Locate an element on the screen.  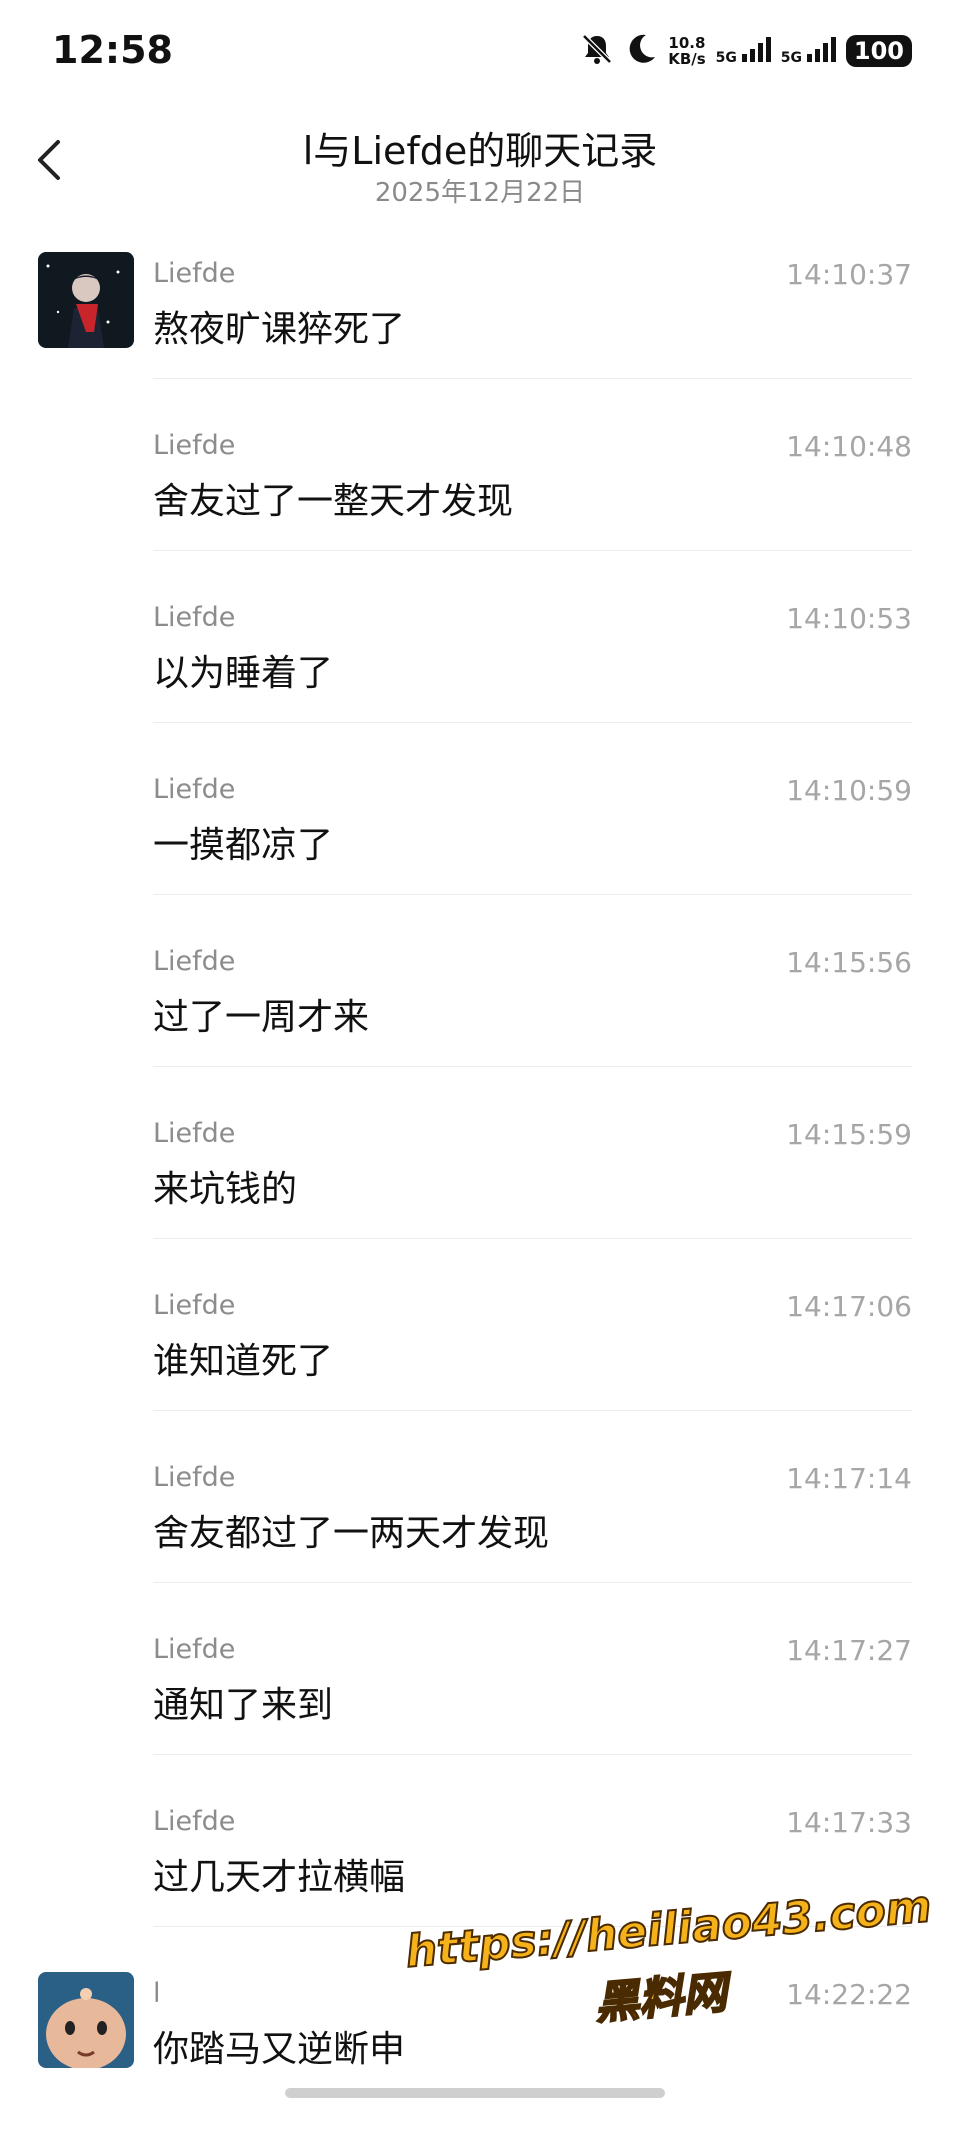
signal-1-label: 5G is located at coordinates (726, 58).